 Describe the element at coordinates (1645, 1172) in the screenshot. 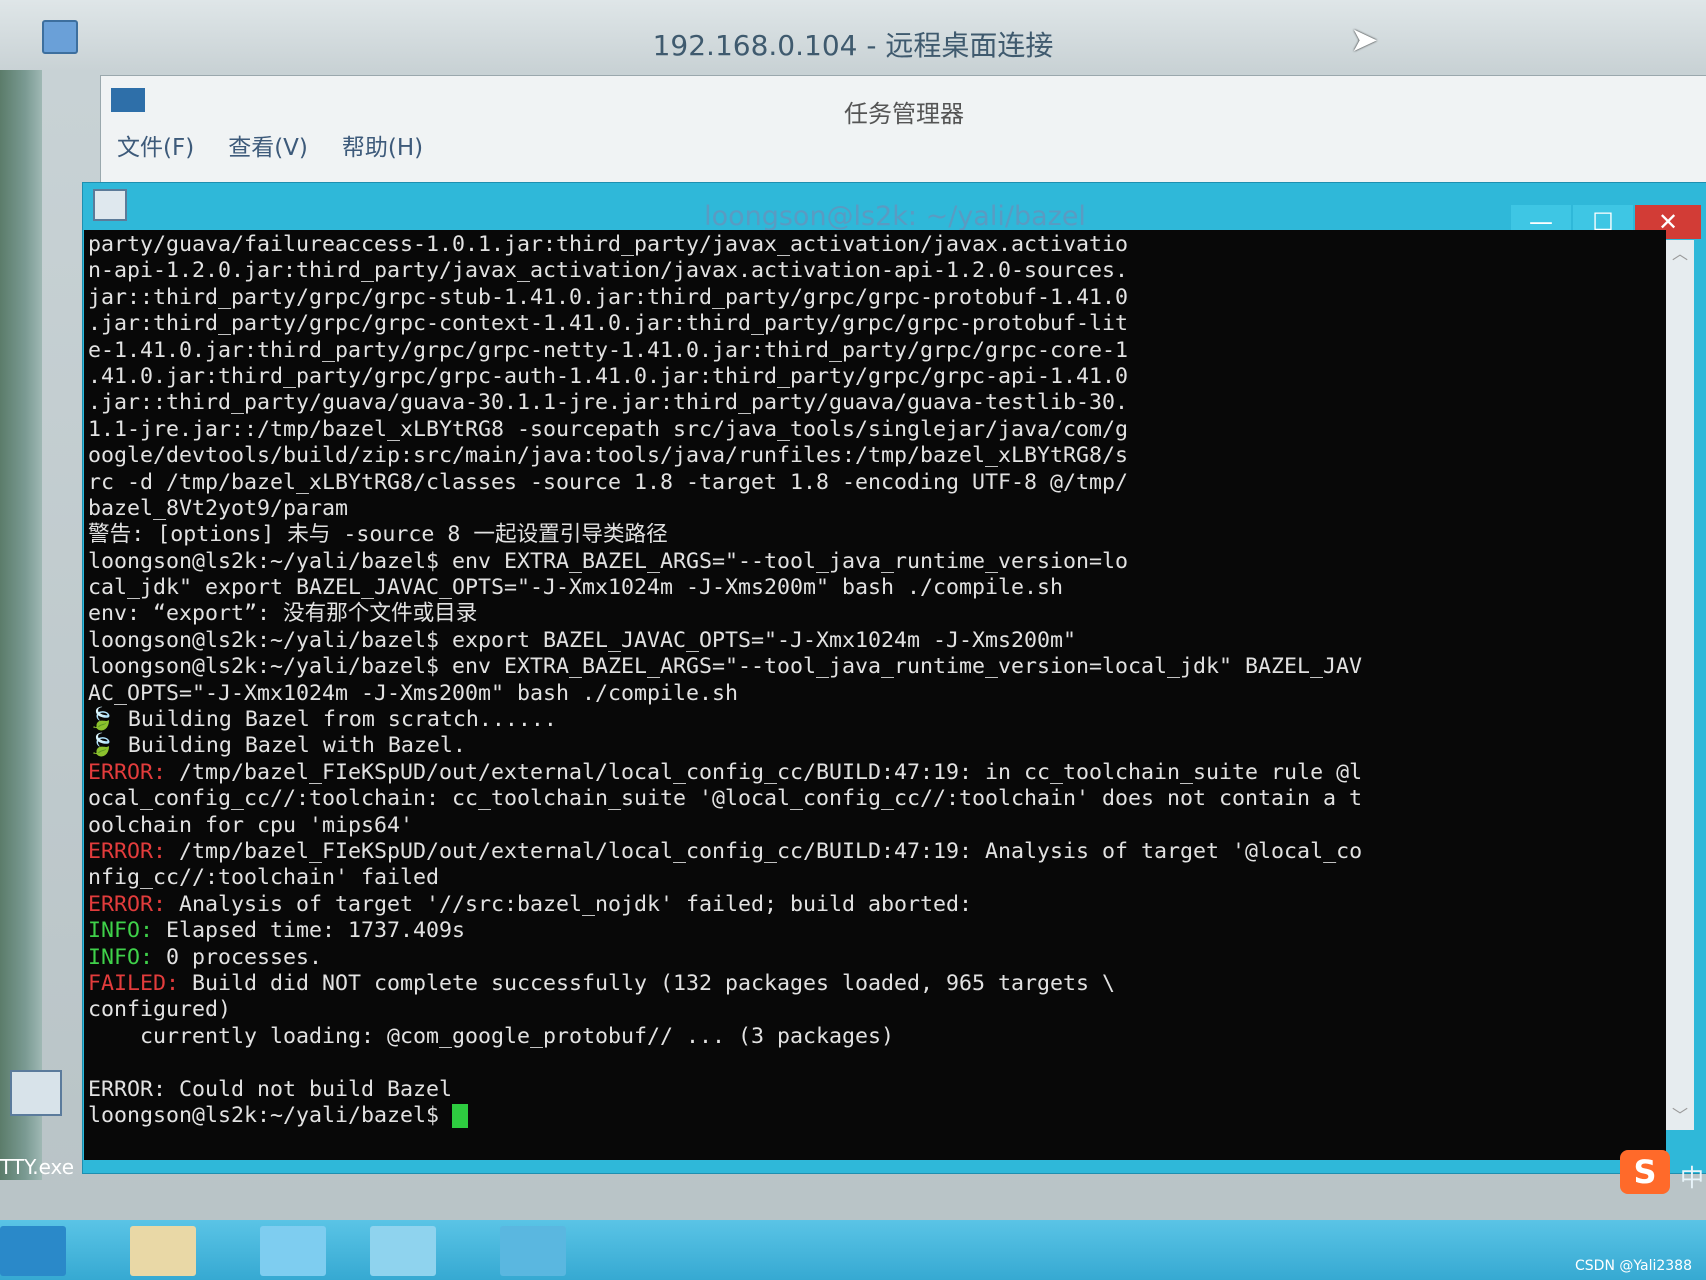

I see `ime-logo-icon: S` at that location.